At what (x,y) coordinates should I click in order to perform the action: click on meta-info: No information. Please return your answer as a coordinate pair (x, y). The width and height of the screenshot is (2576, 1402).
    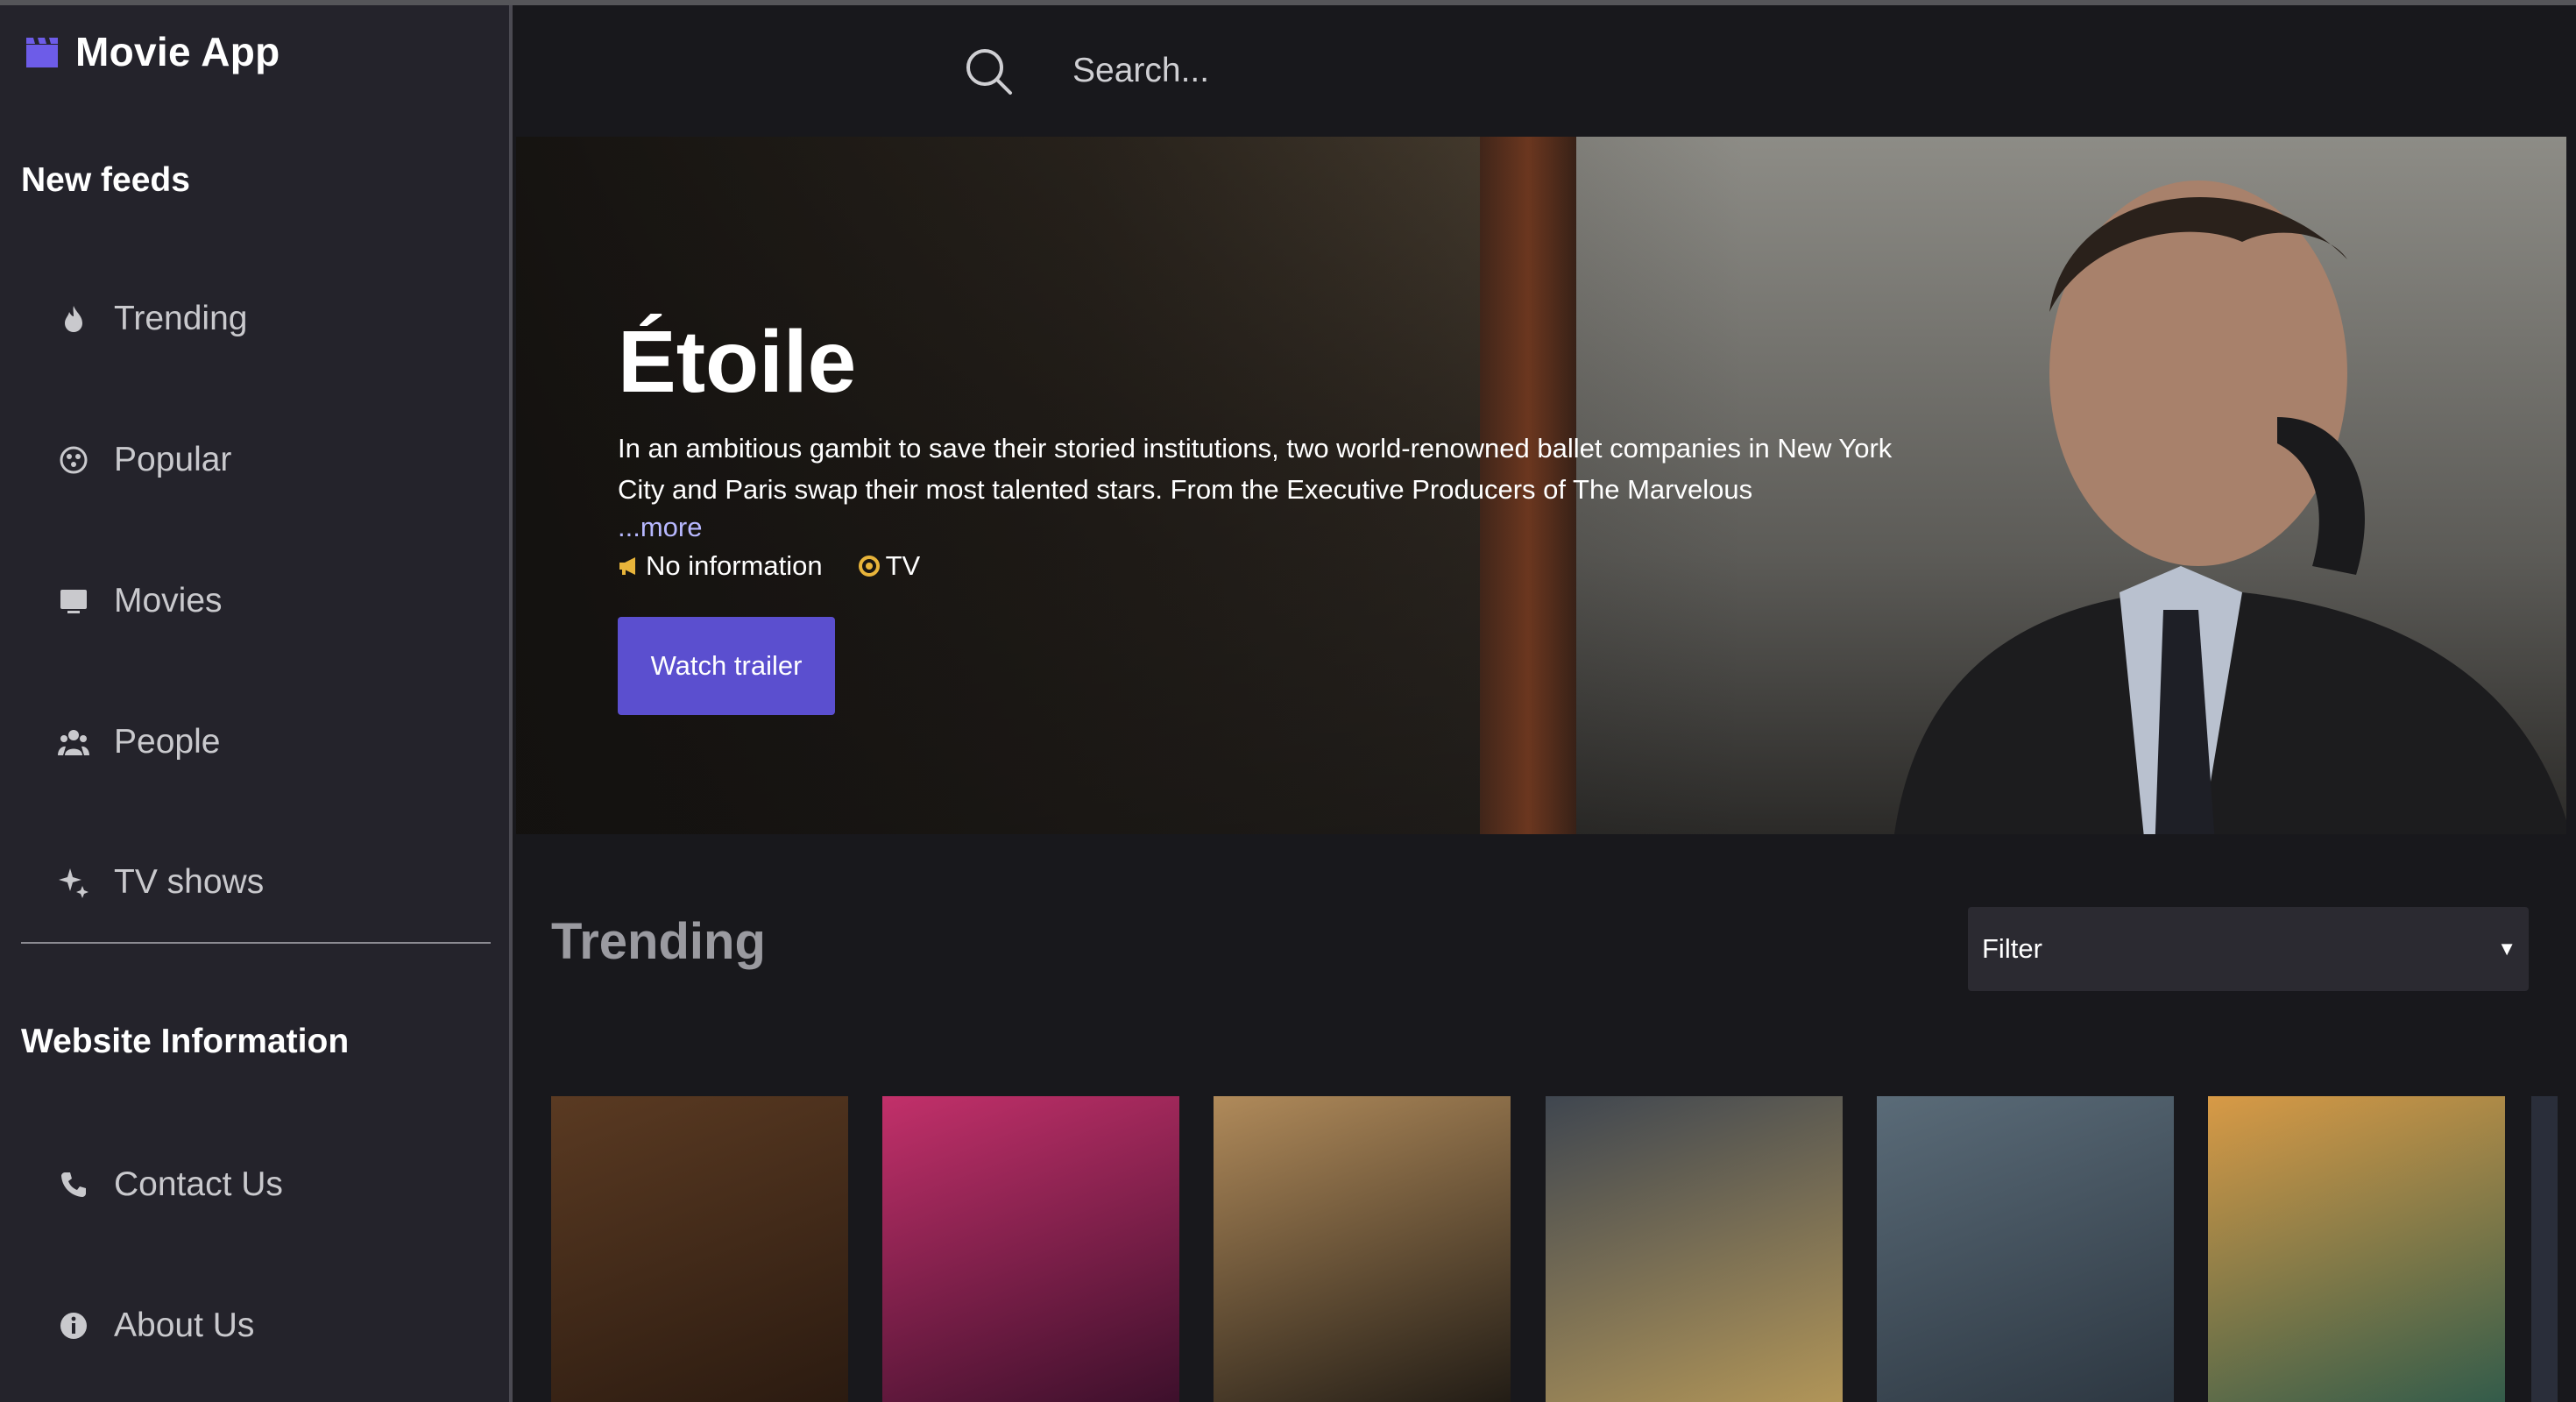
    Looking at the image, I should click on (720, 566).